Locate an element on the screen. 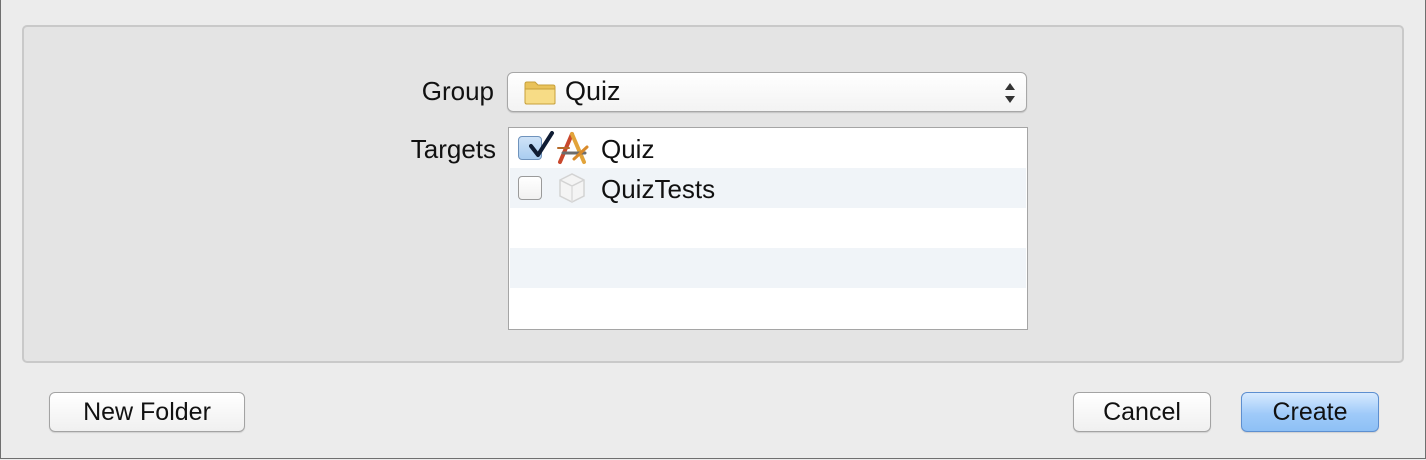  group-label: Group is located at coordinates (457, 91).